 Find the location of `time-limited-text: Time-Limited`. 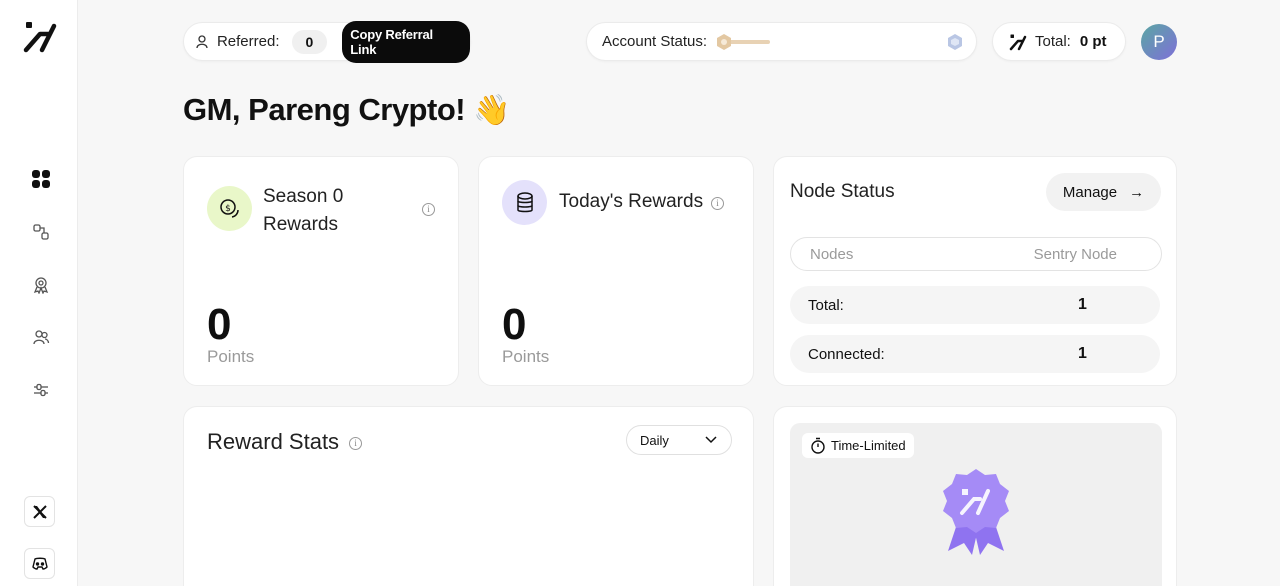

time-limited-text: Time-Limited is located at coordinates (868, 445).